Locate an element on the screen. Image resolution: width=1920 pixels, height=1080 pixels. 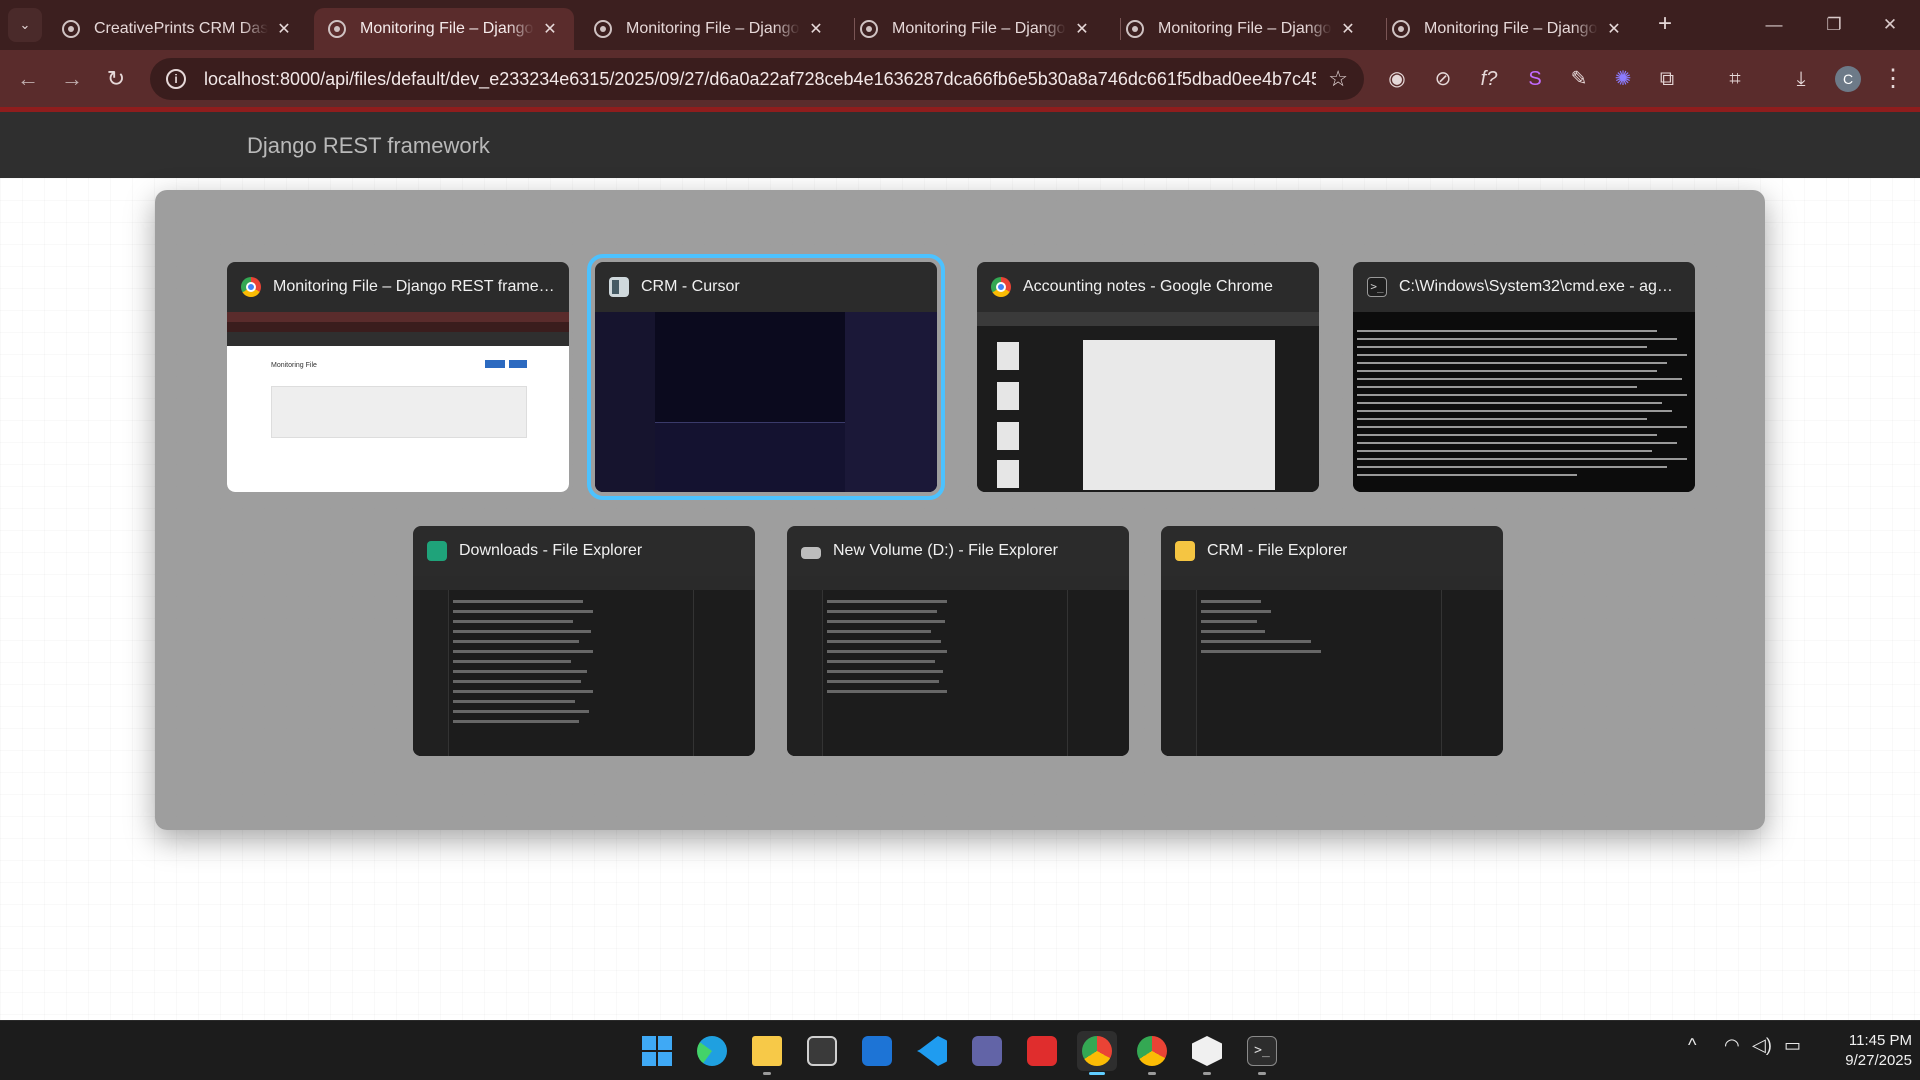
menu-kebab-icon: ⋮ is located at coordinates (1893, 79).